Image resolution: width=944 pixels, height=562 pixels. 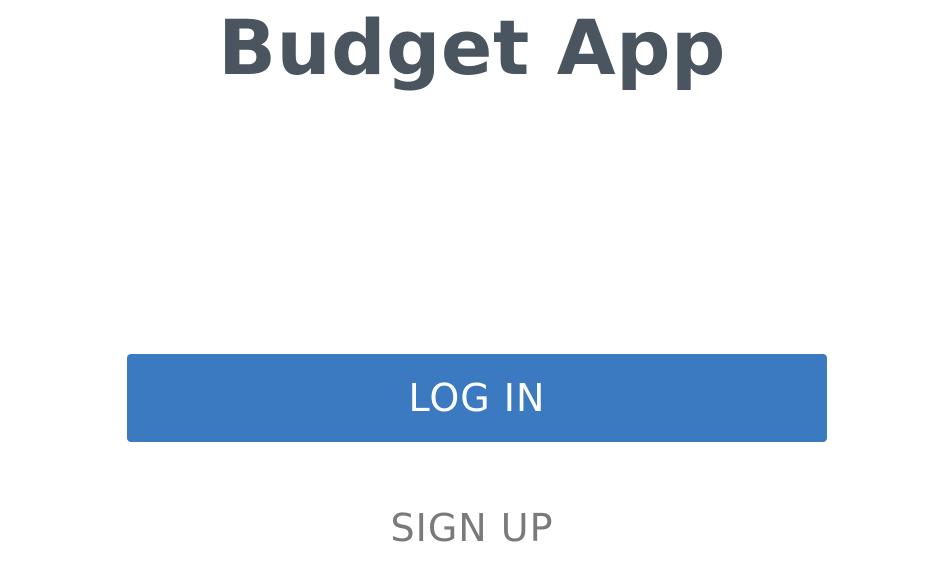 I want to click on login-button: LOG IN, so click(x=477, y=398).